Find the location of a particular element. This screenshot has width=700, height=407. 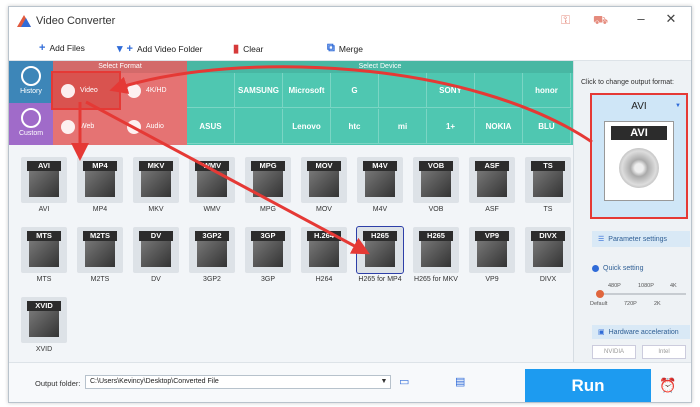

format-badge: MTS is located at coordinates (44, 236).